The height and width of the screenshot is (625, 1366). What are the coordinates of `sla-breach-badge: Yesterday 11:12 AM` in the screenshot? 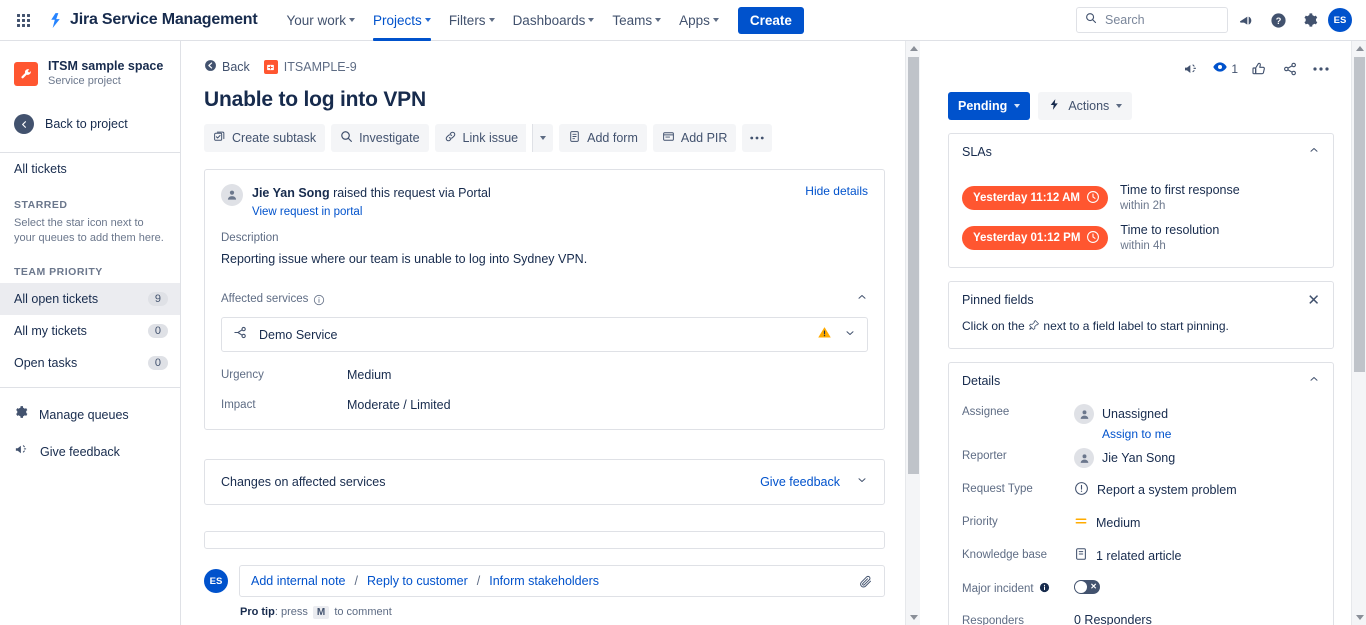 It's located at (1035, 198).